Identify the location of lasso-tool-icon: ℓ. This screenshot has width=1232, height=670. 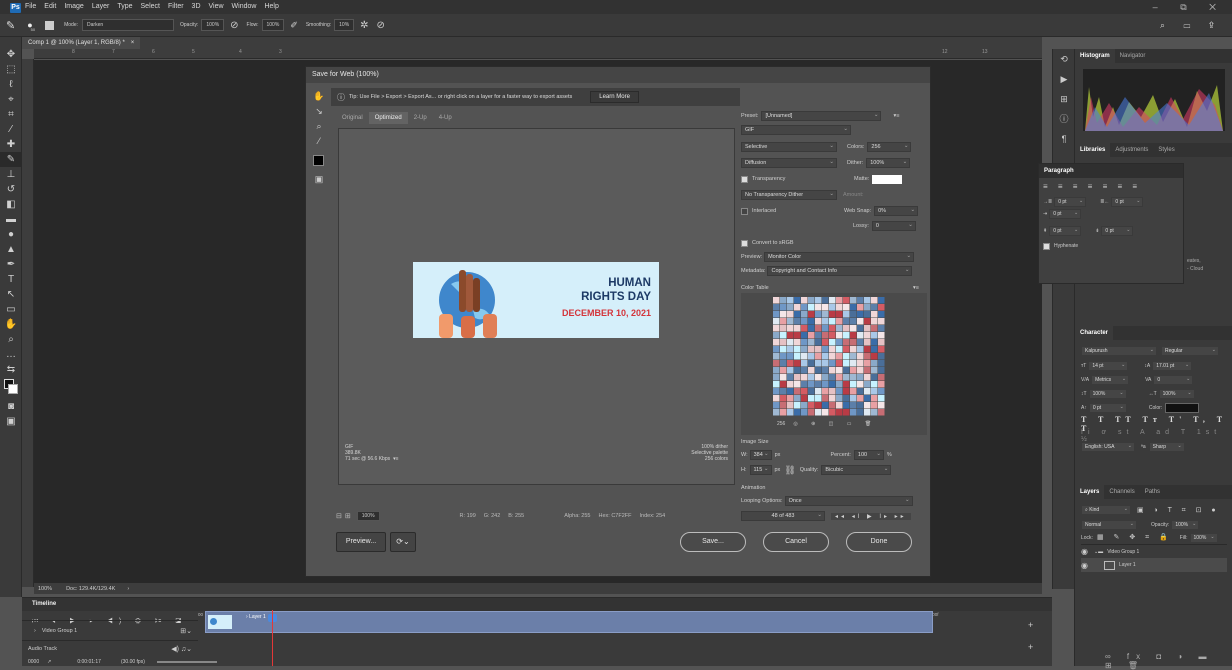
(11, 84).